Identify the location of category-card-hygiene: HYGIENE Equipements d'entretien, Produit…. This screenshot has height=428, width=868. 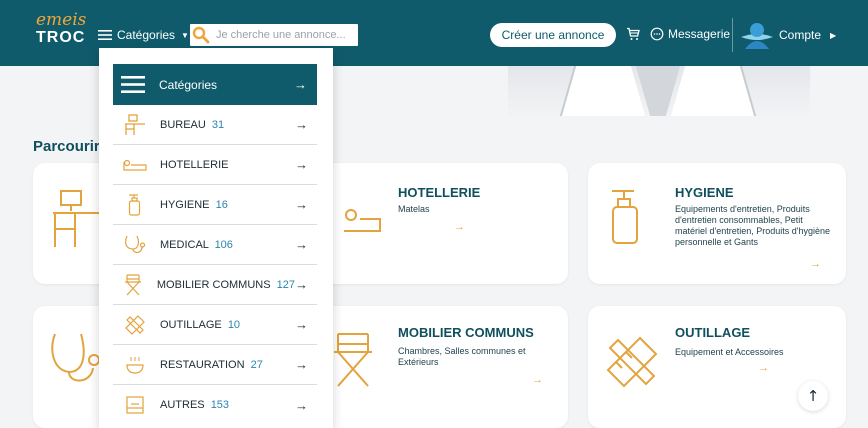
(717, 223).